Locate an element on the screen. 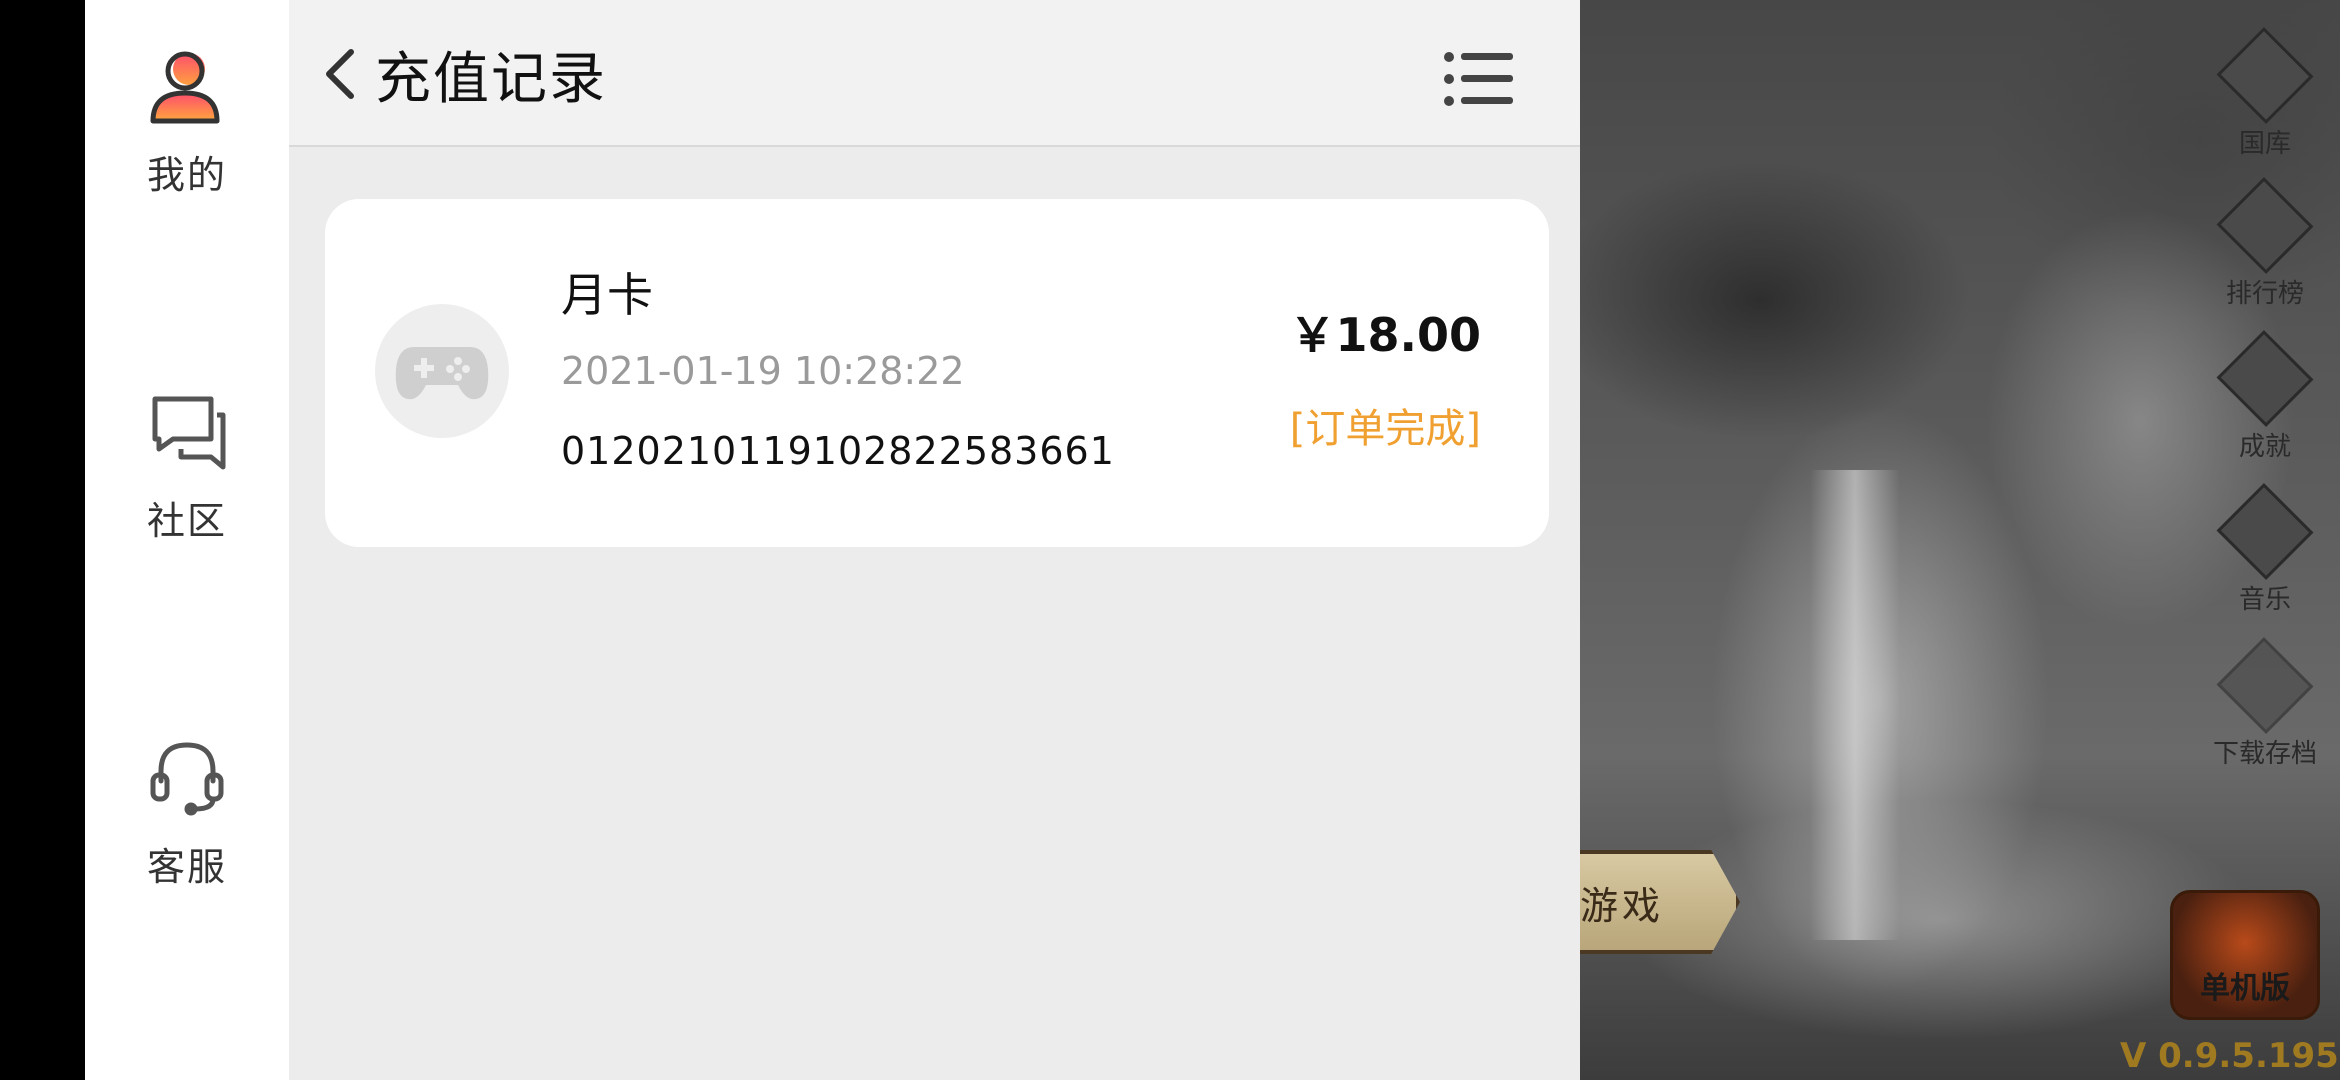  sidebar-item-service: 客服 is located at coordinates (187, 832).